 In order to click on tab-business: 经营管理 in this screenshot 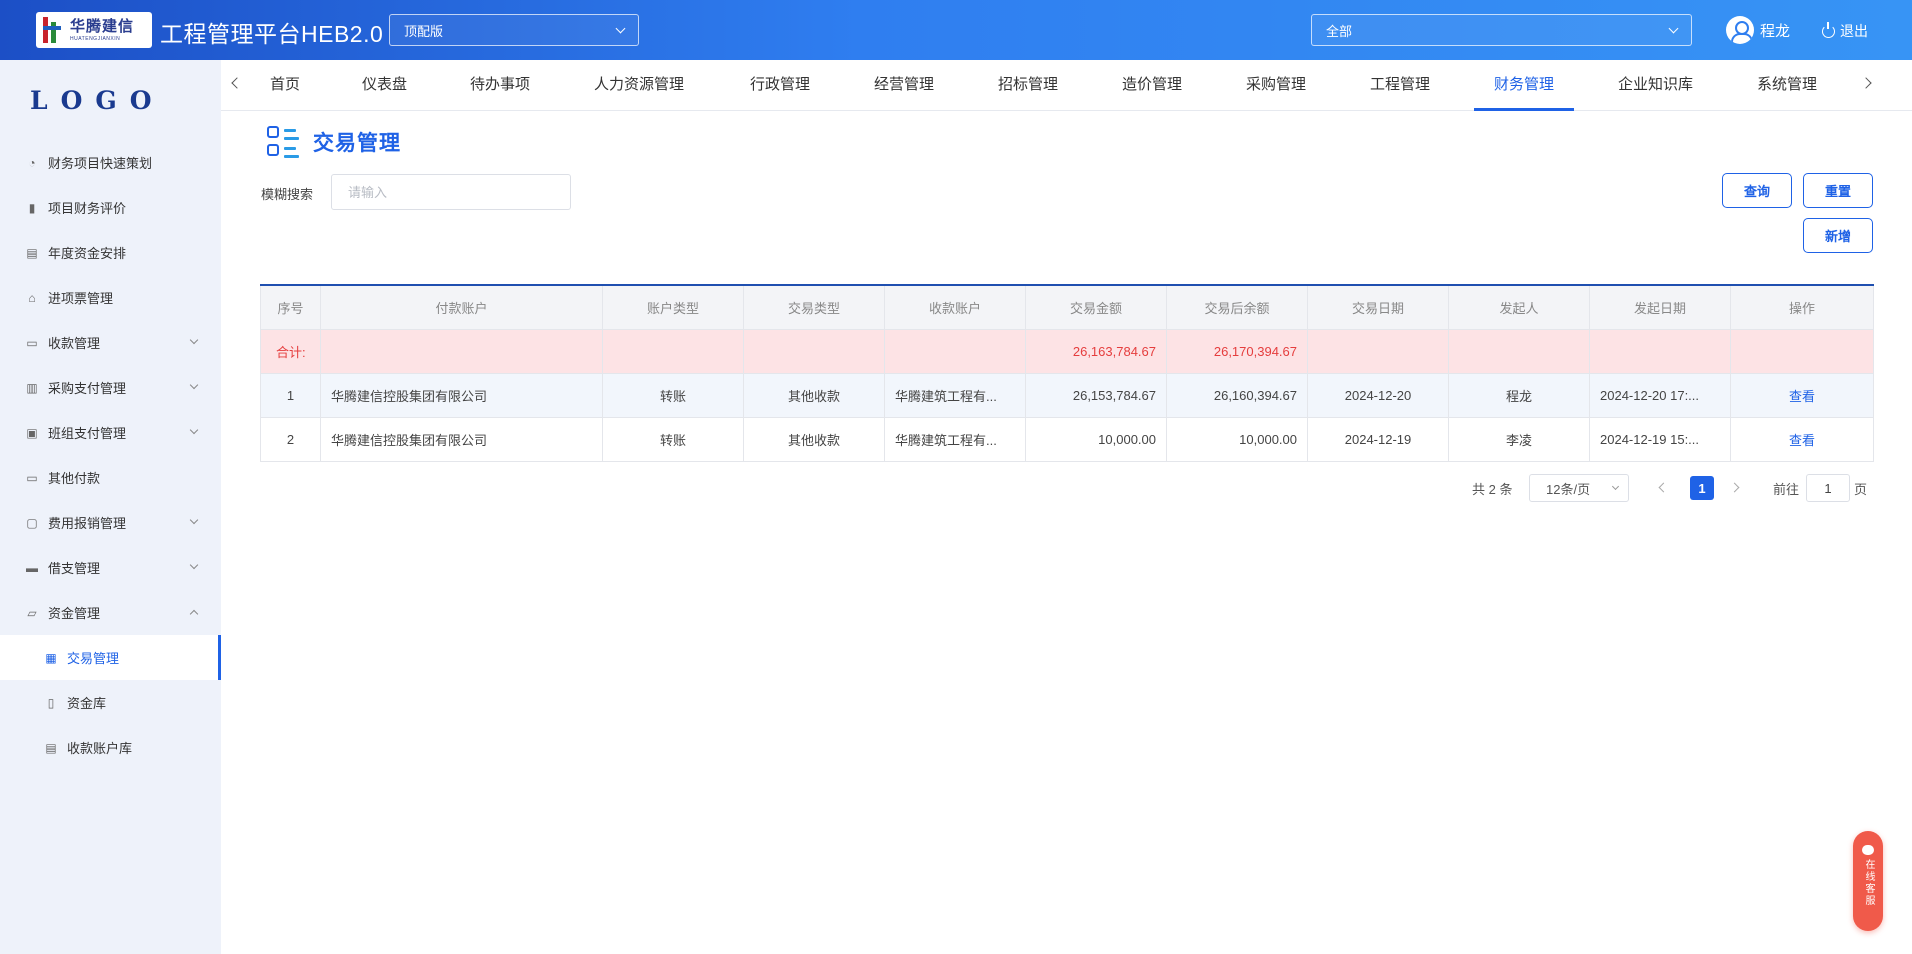, I will do `click(904, 85)`.